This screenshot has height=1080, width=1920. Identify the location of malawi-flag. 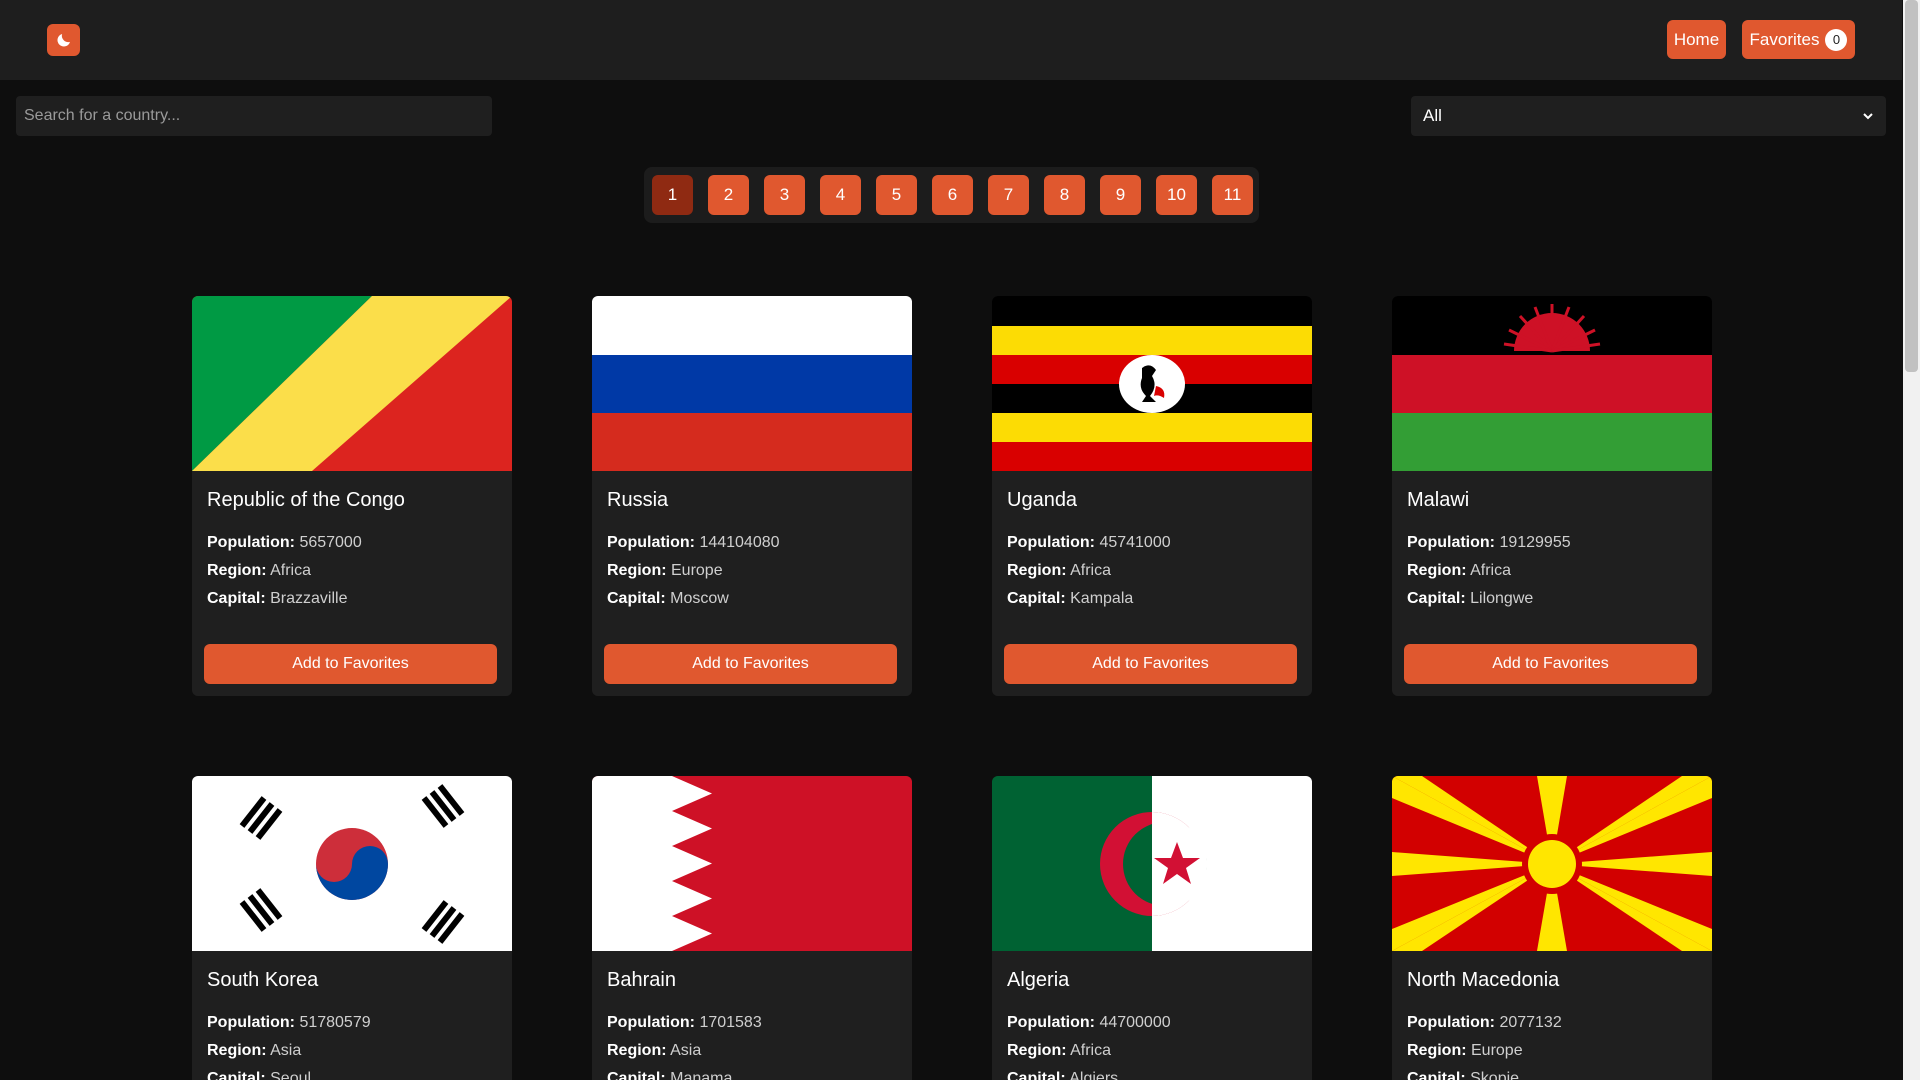
(1552, 383).